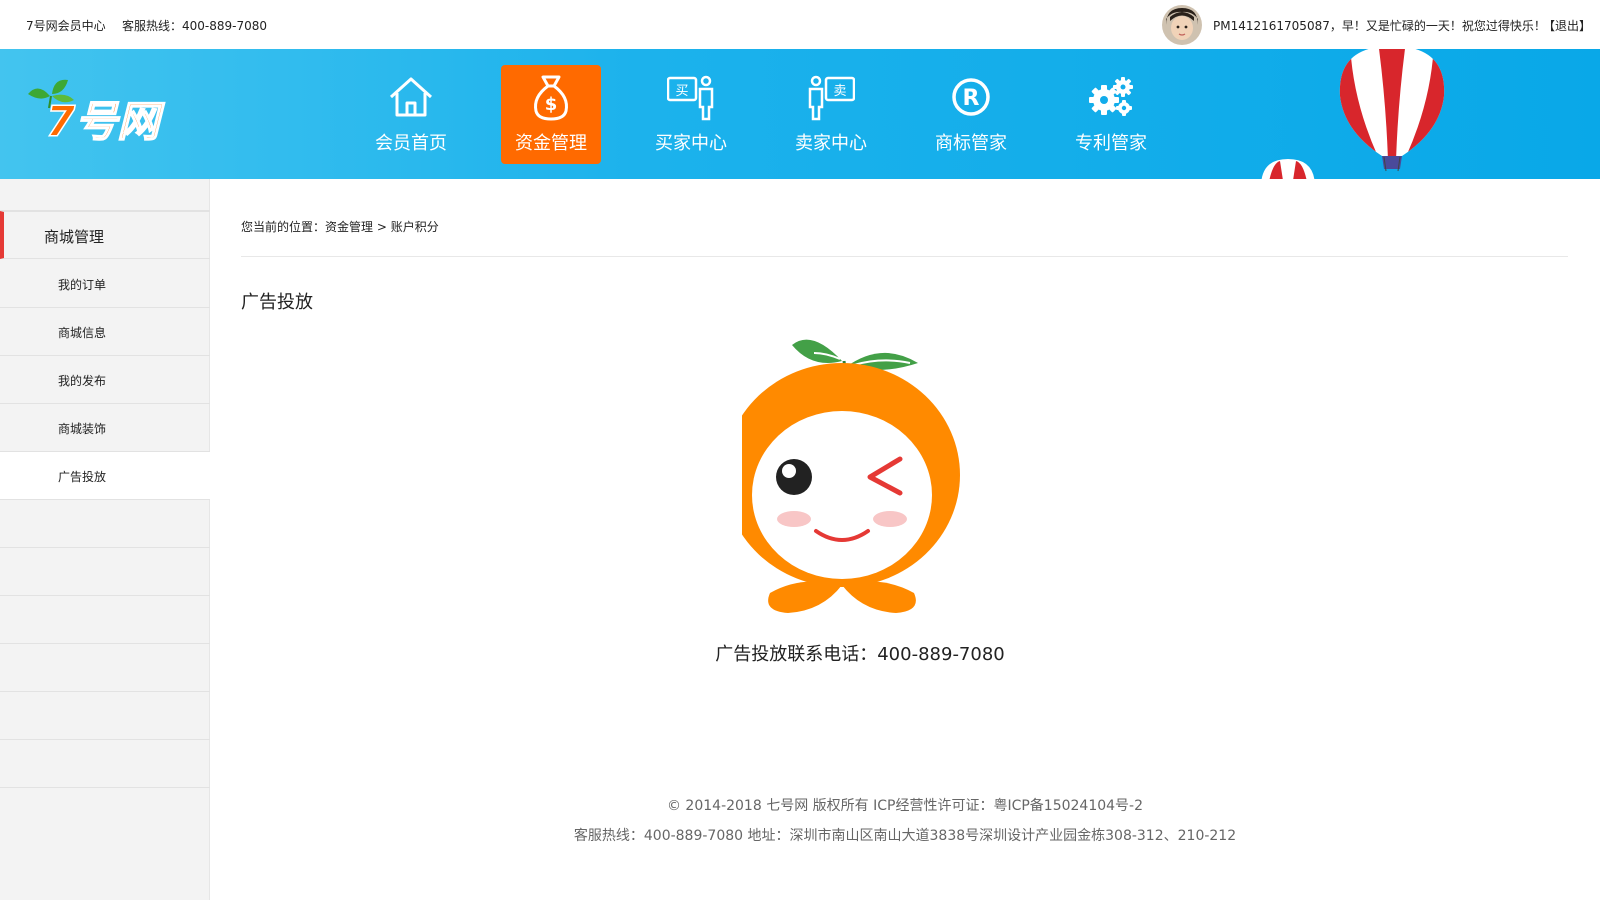  What do you see at coordinates (195, 26) in the screenshot?
I see `hotline-text: 客服热线：400-889-7080` at bounding box center [195, 26].